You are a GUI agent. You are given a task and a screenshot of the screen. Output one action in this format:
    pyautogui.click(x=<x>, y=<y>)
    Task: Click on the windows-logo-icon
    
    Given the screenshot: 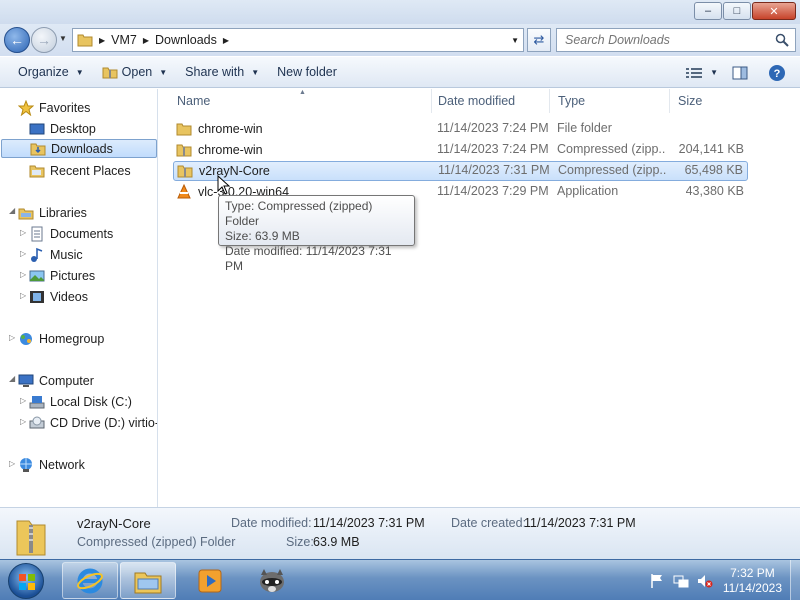 What is the action you would take?
    pyautogui.click(x=26, y=580)
    